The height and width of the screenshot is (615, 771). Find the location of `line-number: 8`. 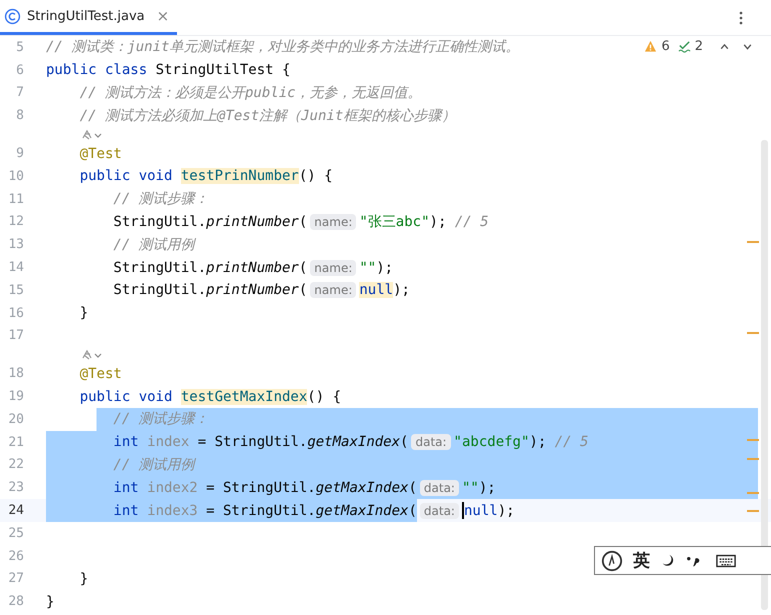

line-number: 8 is located at coordinates (20, 116).